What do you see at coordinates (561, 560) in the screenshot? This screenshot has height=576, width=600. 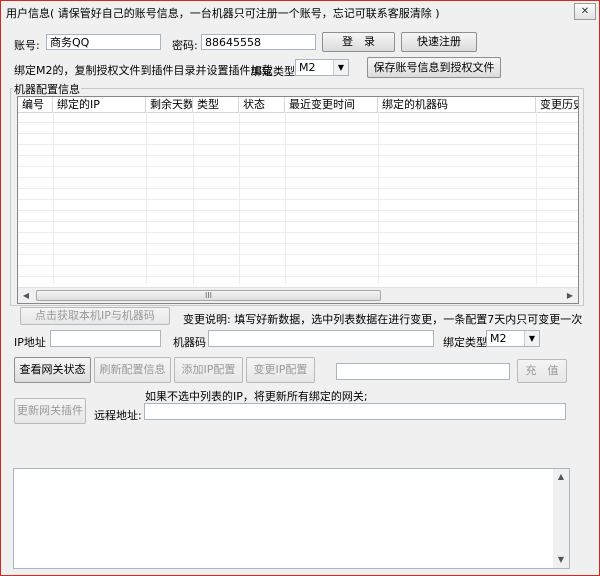 I see `scroll-down-icon: ▼` at bounding box center [561, 560].